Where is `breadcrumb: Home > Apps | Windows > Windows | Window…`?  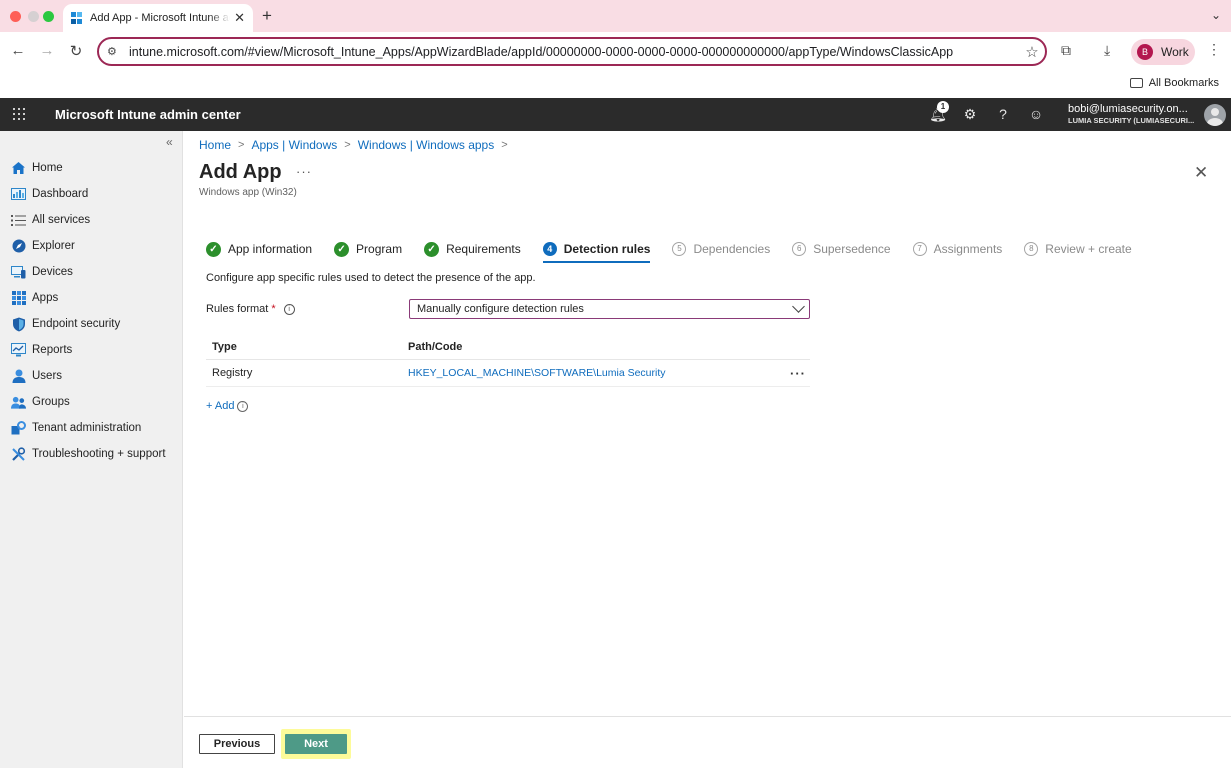
breadcrumb: Home > Apps | Windows > Windows | Window… is located at coordinates (357, 145).